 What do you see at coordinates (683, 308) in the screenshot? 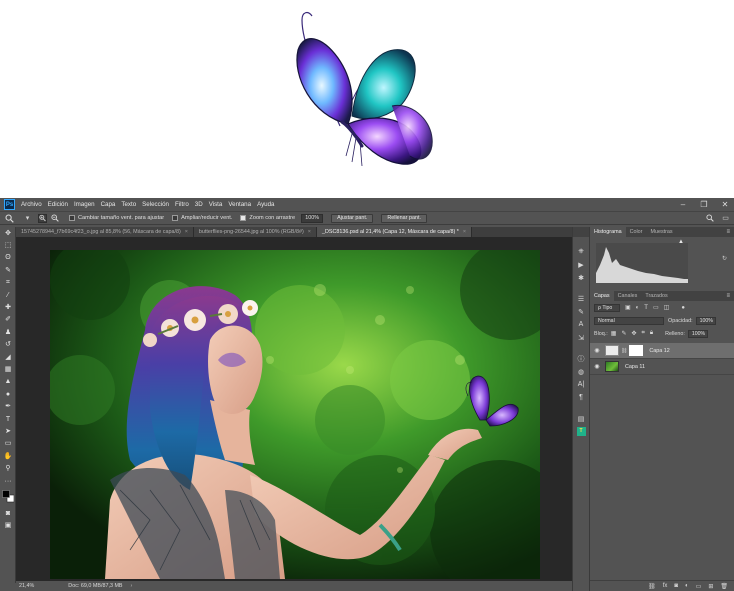
I see `filter-toggle-icon: ●` at bounding box center [683, 308].